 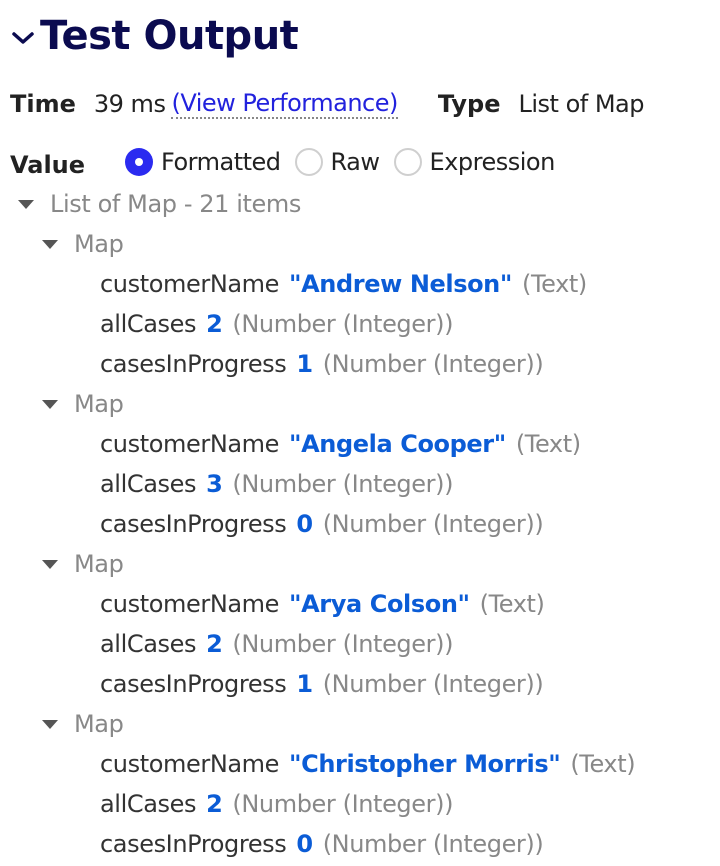 What do you see at coordinates (355, 162) in the screenshot?
I see `radio-label: Raw` at bounding box center [355, 162].